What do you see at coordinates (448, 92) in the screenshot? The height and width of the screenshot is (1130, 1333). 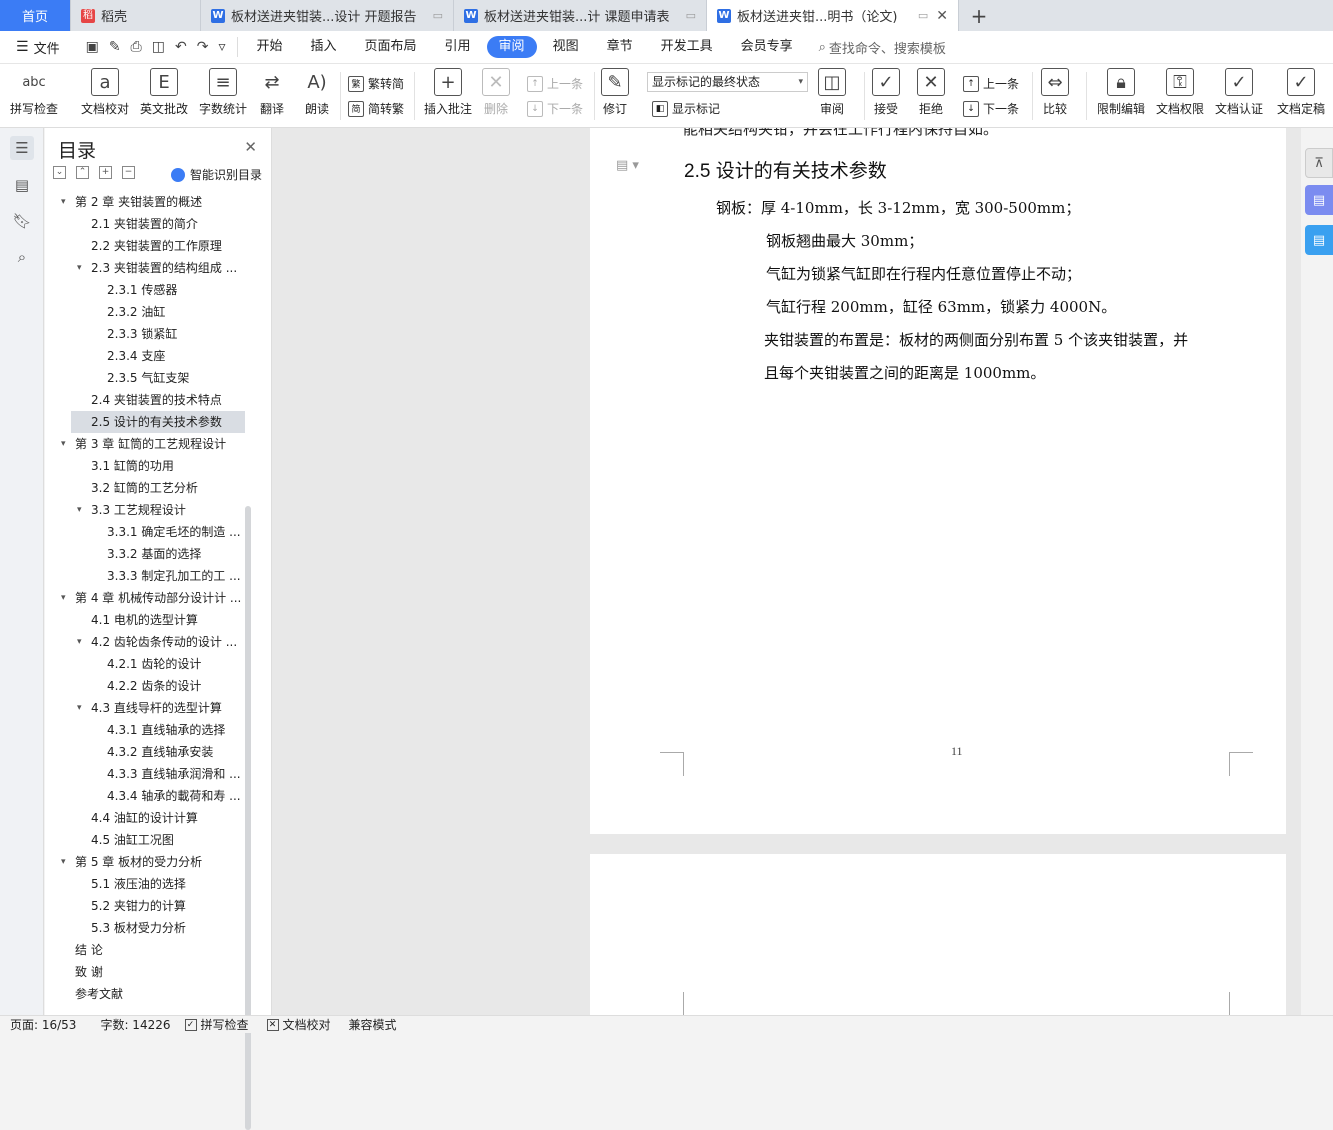 I see `insert-comment-button: + 插入批注` at bounding box center [448, 92].